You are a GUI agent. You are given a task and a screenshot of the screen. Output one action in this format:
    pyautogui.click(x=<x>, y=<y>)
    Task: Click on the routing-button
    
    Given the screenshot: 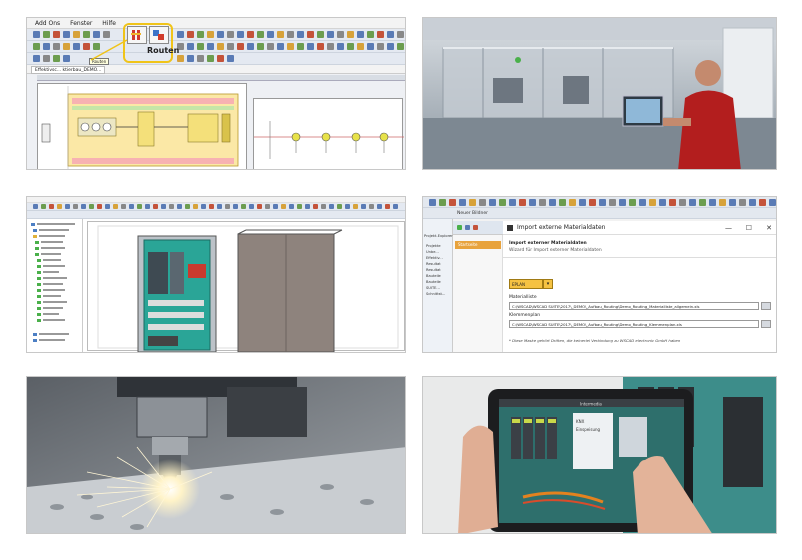 What is the action you would take?
    pyautogui.click(x=137, y=35)
    